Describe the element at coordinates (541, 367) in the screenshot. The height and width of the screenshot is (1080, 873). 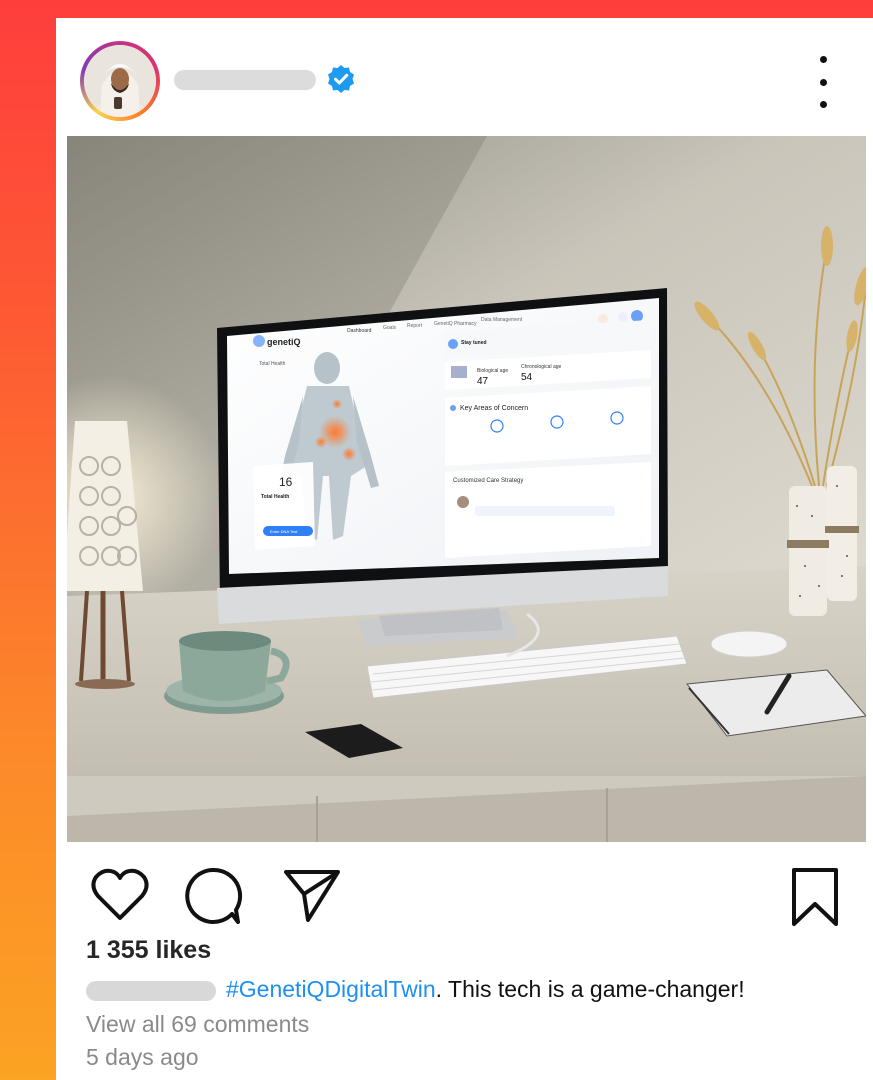
I see `screen-chron-age-label: Chronological age` at that location.